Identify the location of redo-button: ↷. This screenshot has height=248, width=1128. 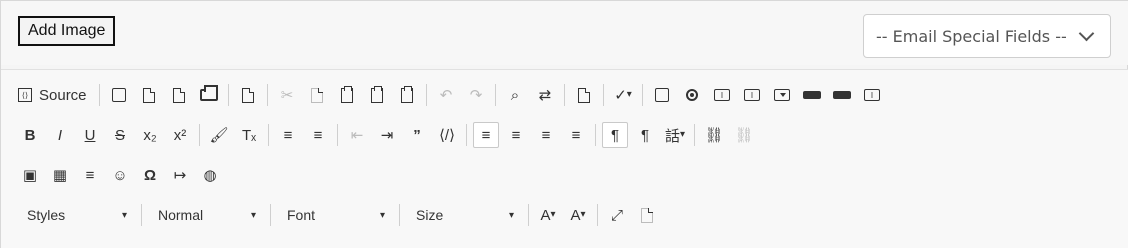
(476, 95).